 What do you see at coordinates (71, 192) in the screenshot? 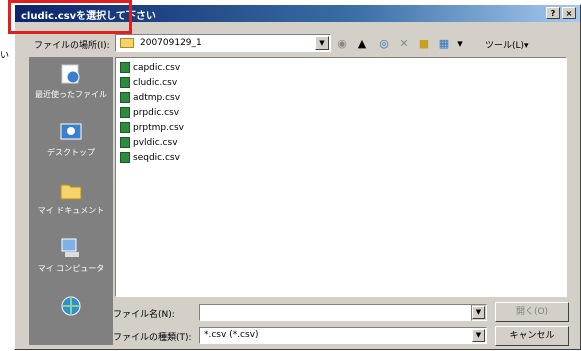
I see `documents-icon` at bounding box center [71, 192].